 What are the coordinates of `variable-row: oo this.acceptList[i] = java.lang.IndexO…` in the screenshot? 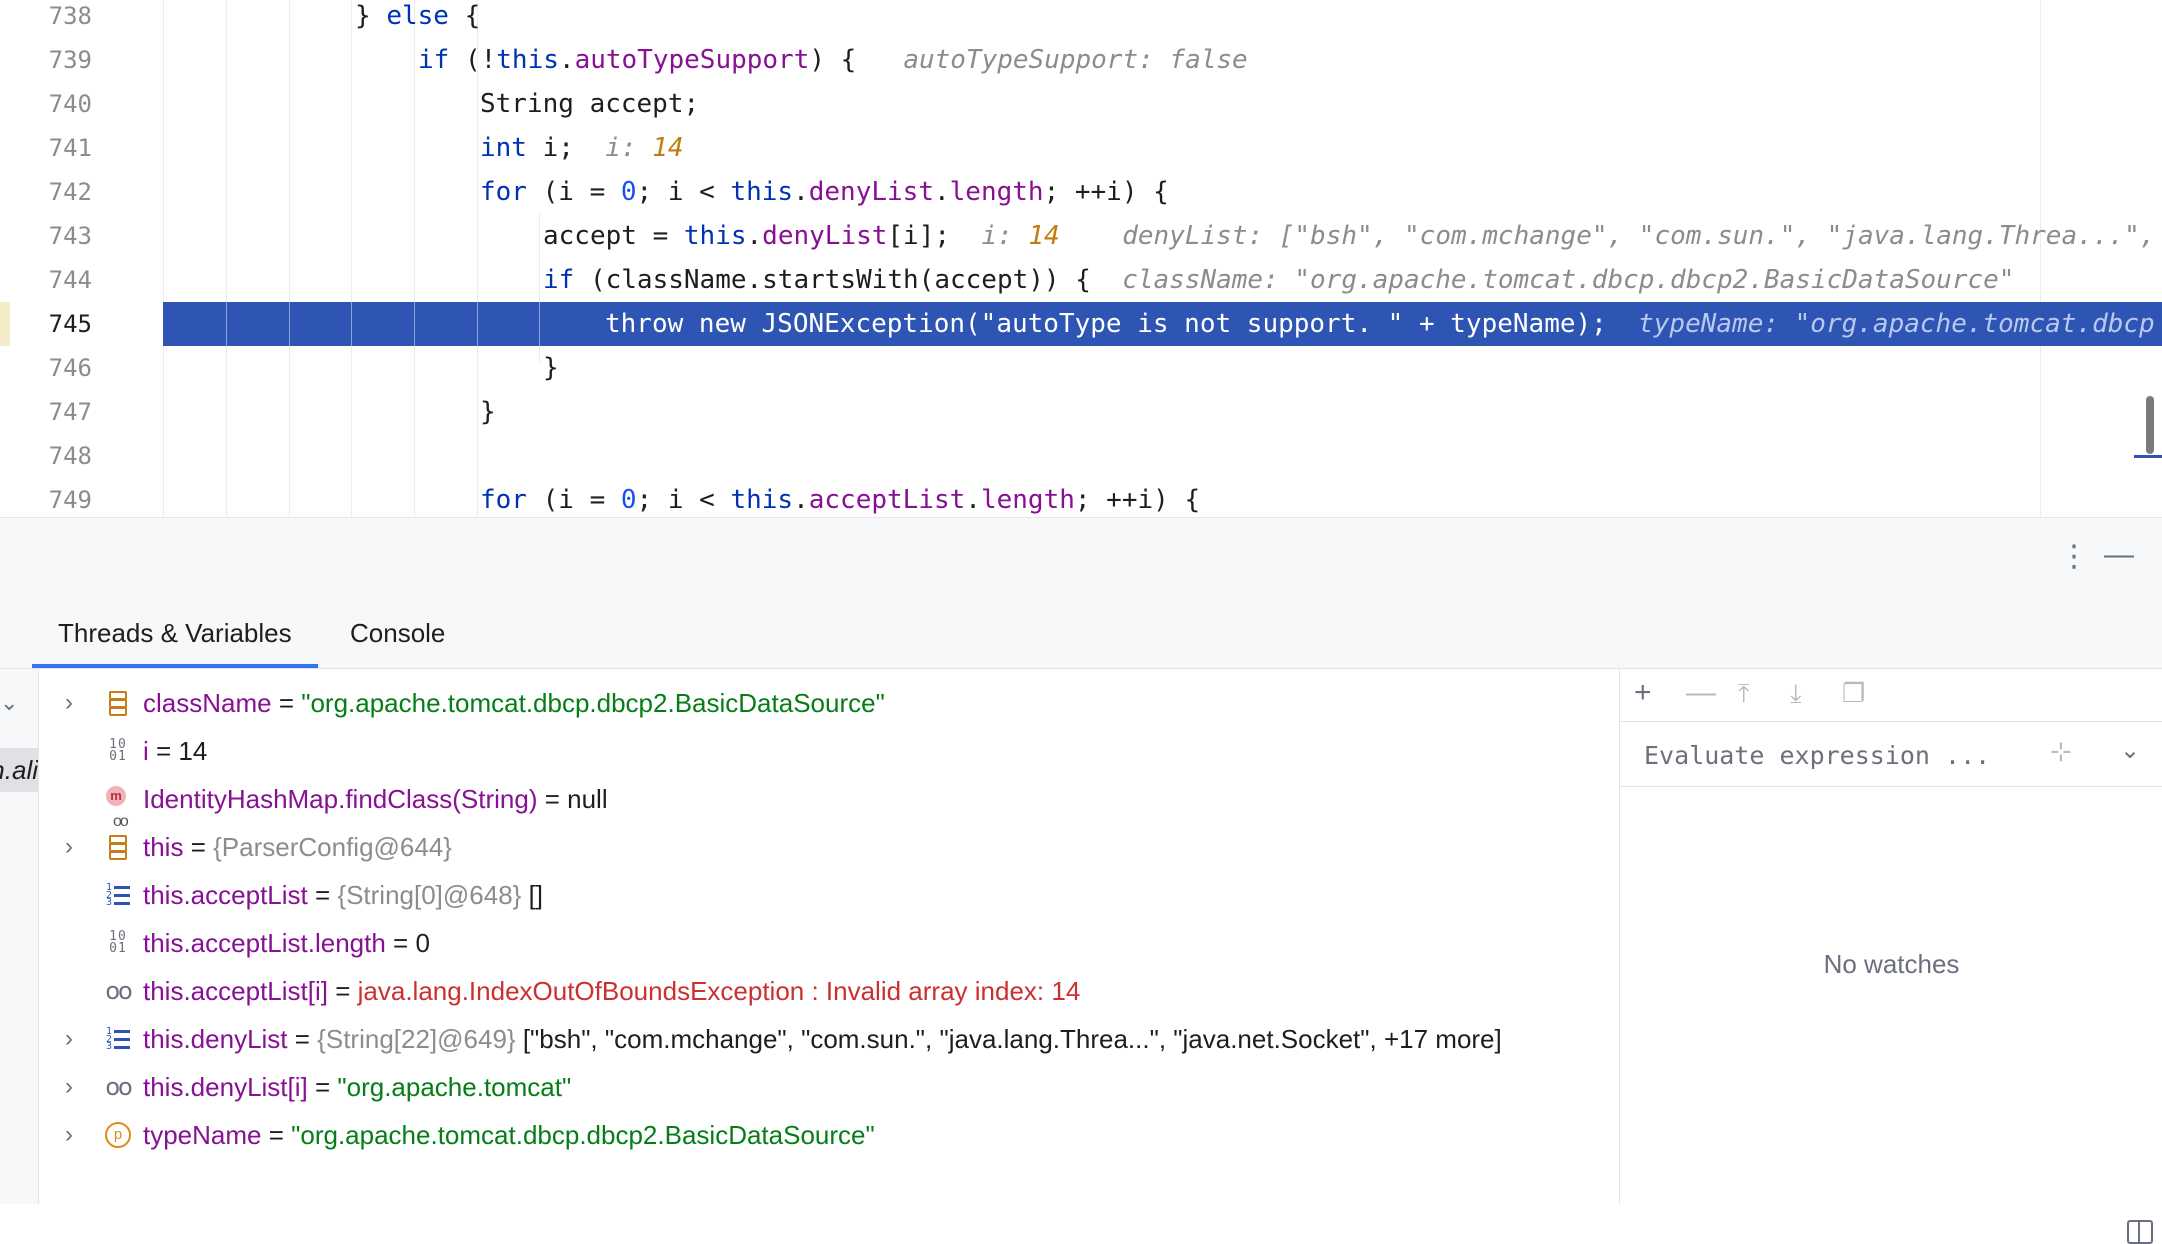 It's located at (829, 991).